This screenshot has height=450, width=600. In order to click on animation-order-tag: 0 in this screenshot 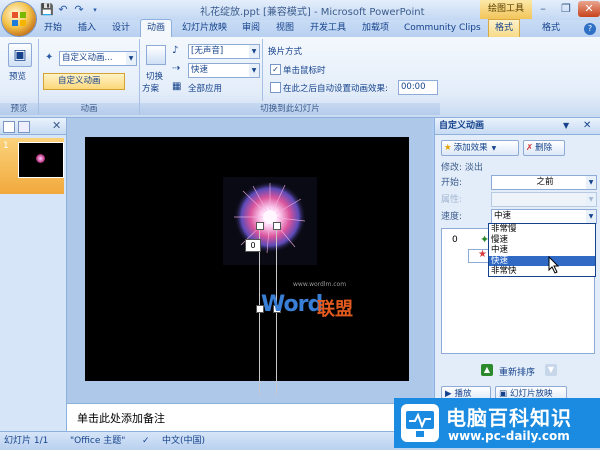, I will do `click(253, 245)`.